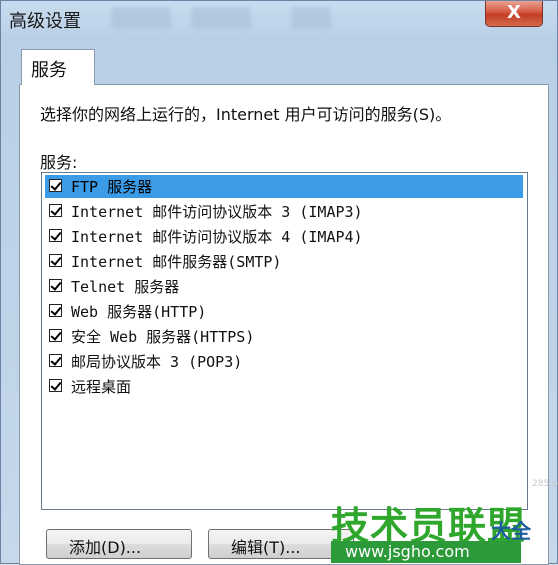 This screenshot has height=565, width=558. I want to click on service-row-telnet: Telnet 服务器, so click(284, 286).